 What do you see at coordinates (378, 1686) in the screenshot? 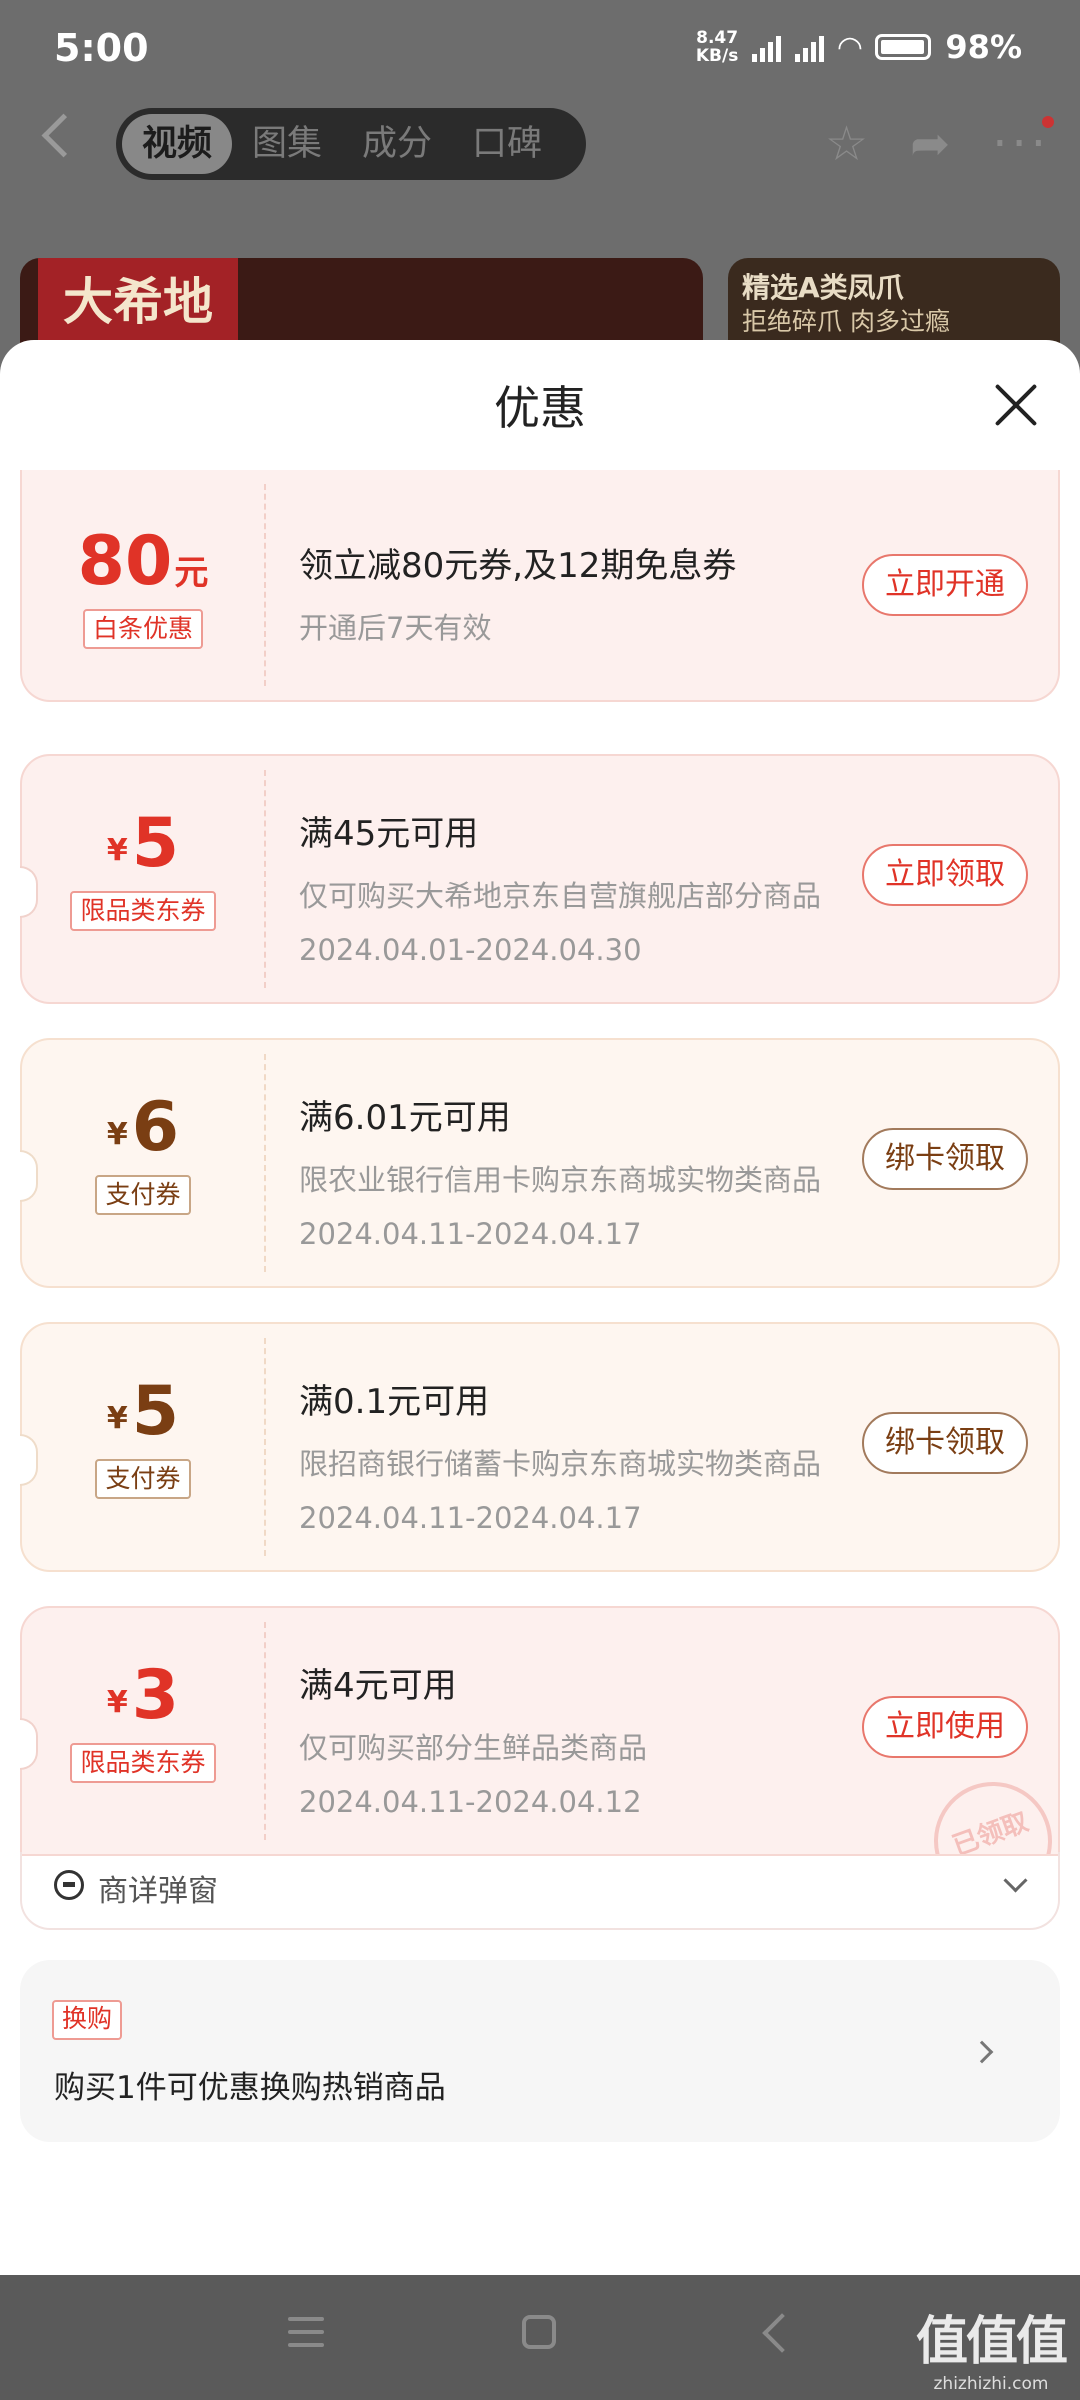
I see `coupon-title: 满4元可用` at bounding box center [378, 1686].